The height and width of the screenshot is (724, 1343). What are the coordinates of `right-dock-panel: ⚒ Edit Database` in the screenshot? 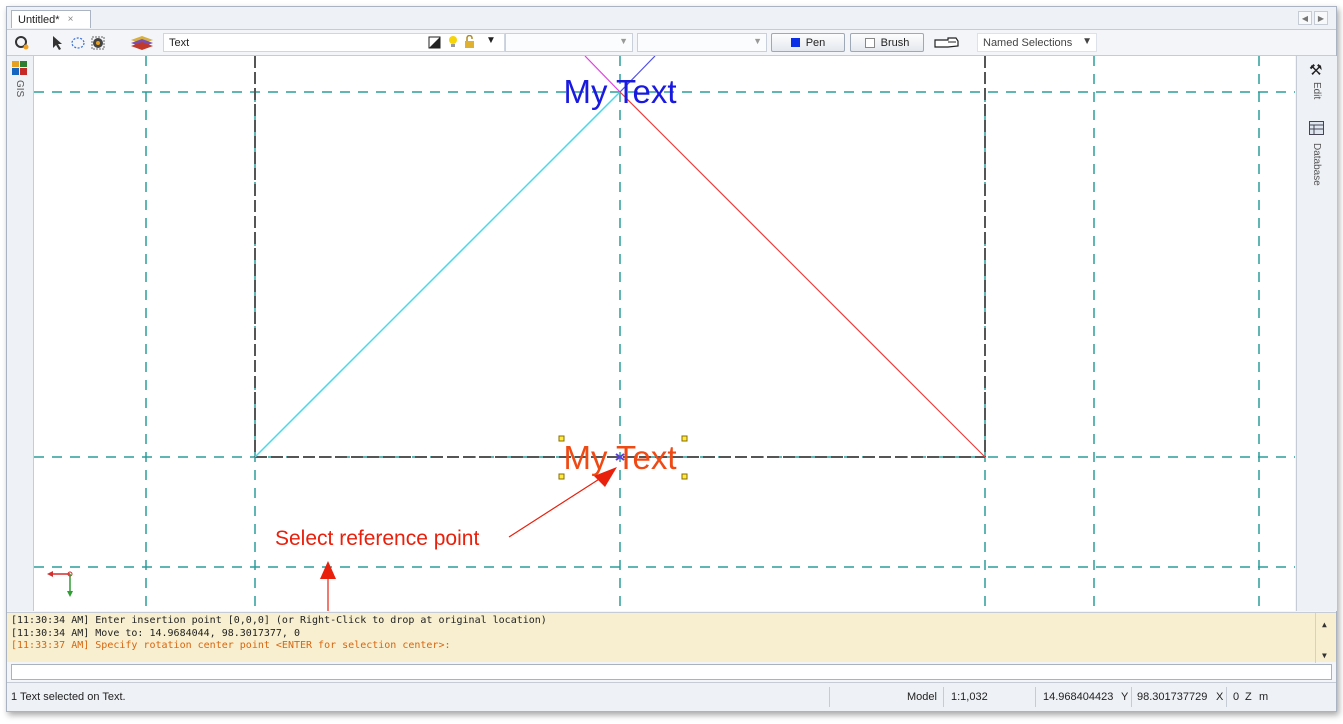 It's located at (1316, 333).